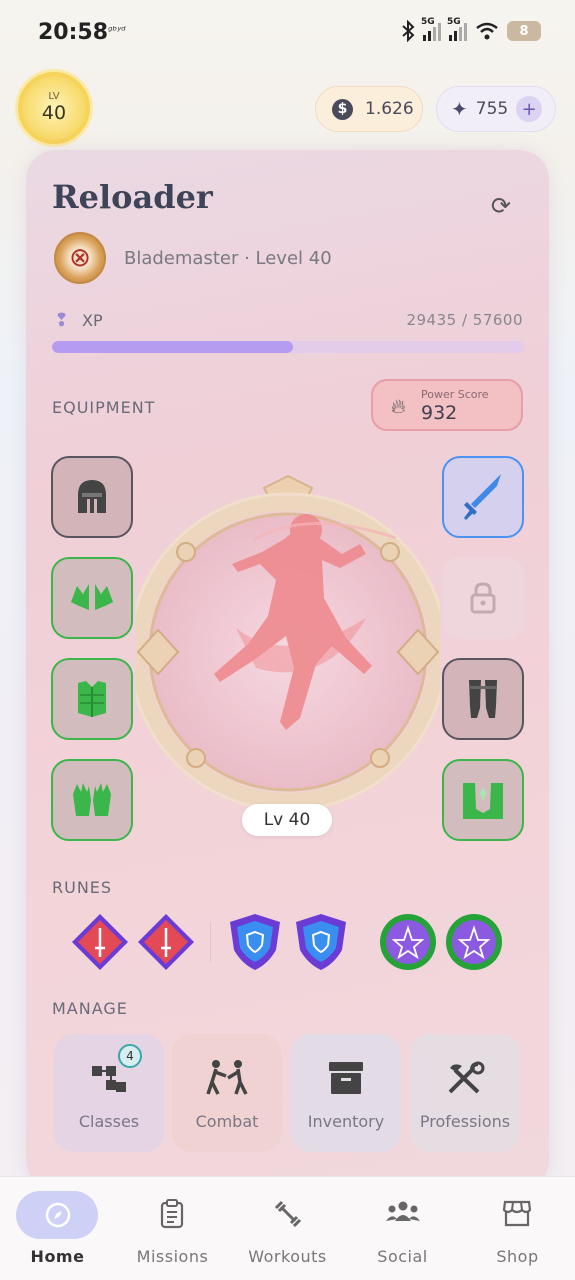 The height and width of the screenshot is (1280, 575). What do you see at coordinates (517, 1256) in the screenshot?
I see `nav-label: Shop` at bounding box center [517, 1256].